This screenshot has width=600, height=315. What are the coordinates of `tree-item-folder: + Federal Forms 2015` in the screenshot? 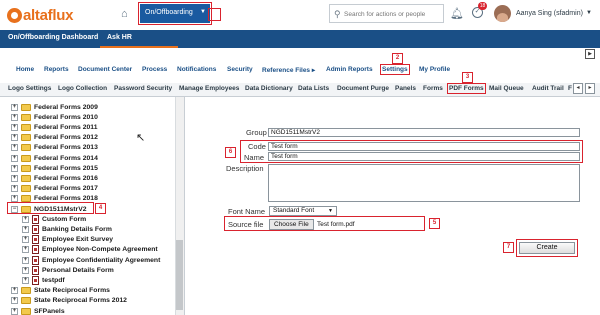 It's located at (54, 168).